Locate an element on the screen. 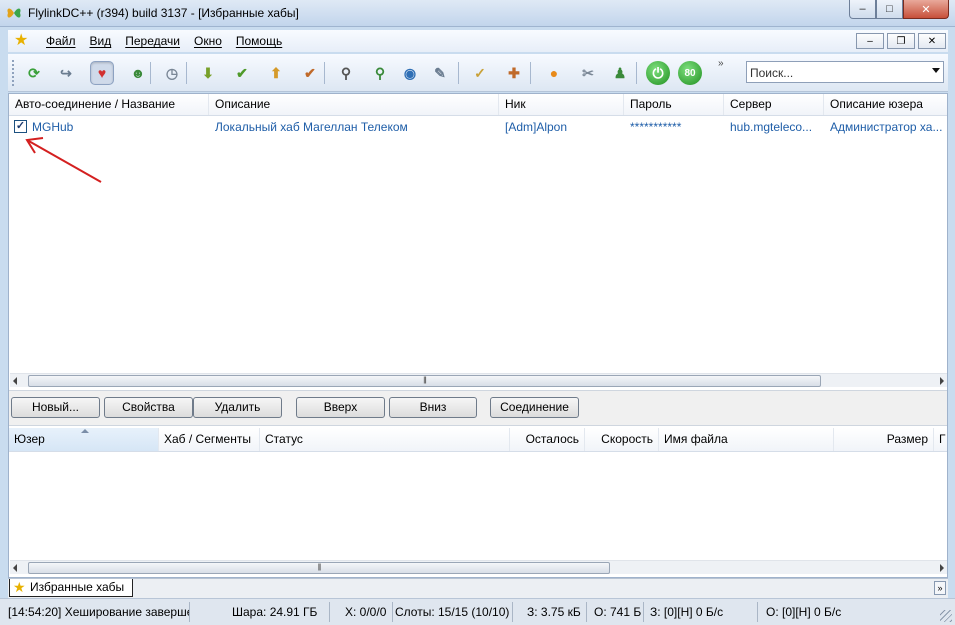  minimize-button: – is located at coordinates (862, 9).